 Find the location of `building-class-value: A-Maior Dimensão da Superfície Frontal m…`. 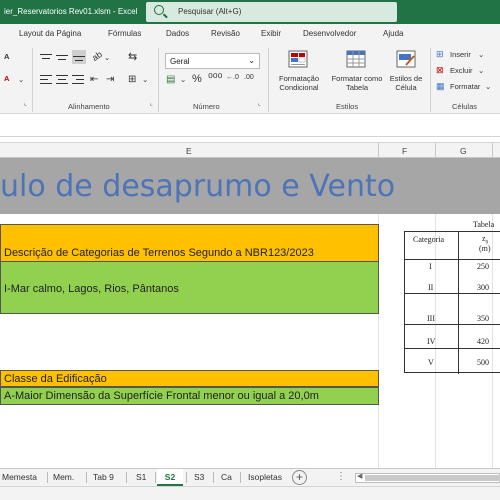

building-class-value: A-Maior Dimensão da Superfície Frontal m… is located at coordinates (189, 396).